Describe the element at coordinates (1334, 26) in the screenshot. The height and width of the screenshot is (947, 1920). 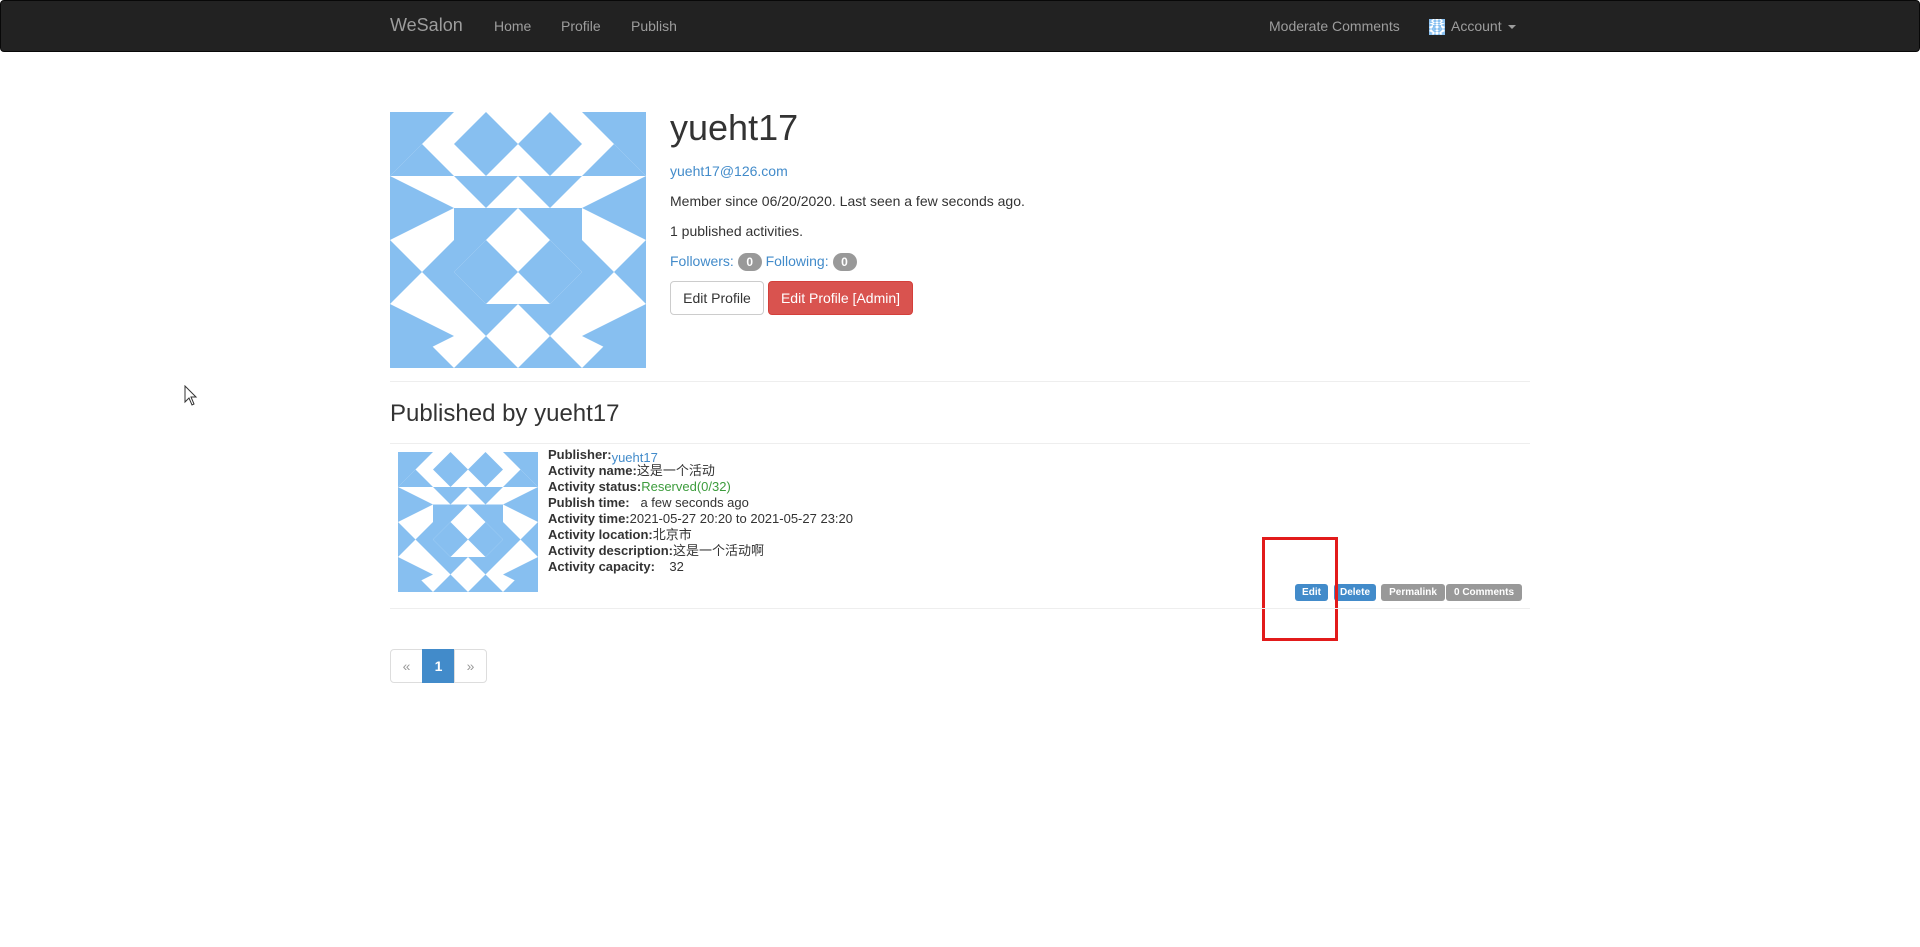
I see `nav-moderate-comments: Moderate Comments` at that location.